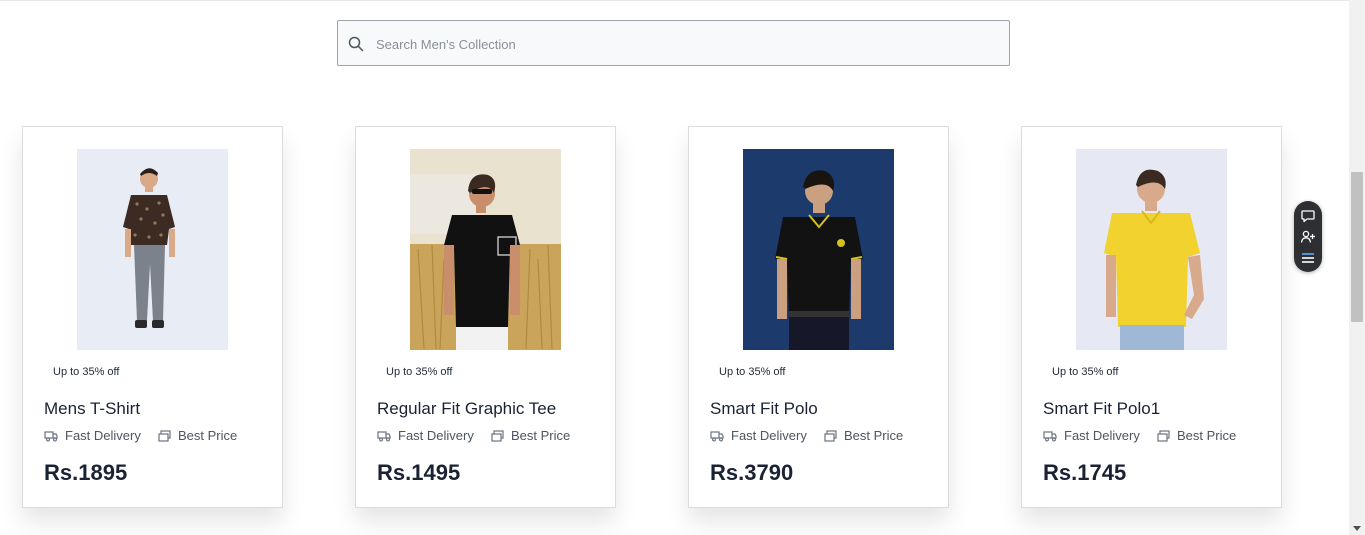  Describe the element at coordinates (674, 0) in the screenshot. I see `header-divider` at that location.